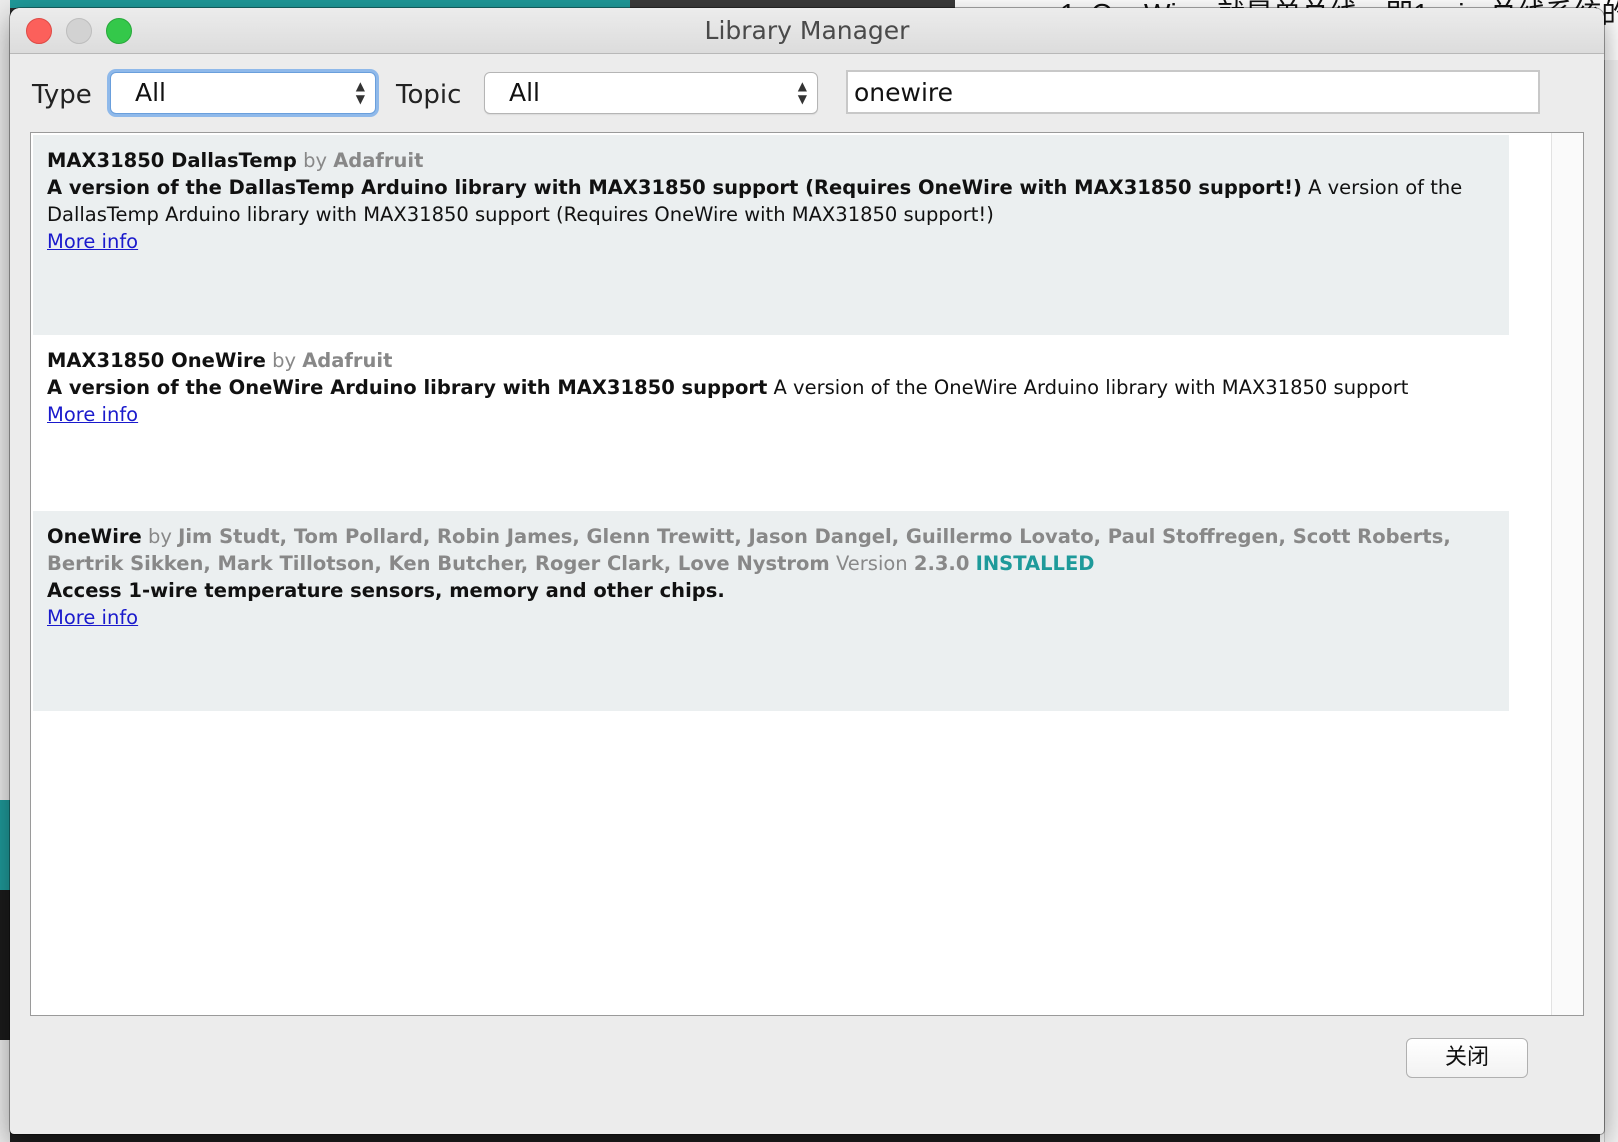  What do you see at coordinates (150, 92) in the screenshot?
I see `type-select-value: All` at bounding box center [150, 92].